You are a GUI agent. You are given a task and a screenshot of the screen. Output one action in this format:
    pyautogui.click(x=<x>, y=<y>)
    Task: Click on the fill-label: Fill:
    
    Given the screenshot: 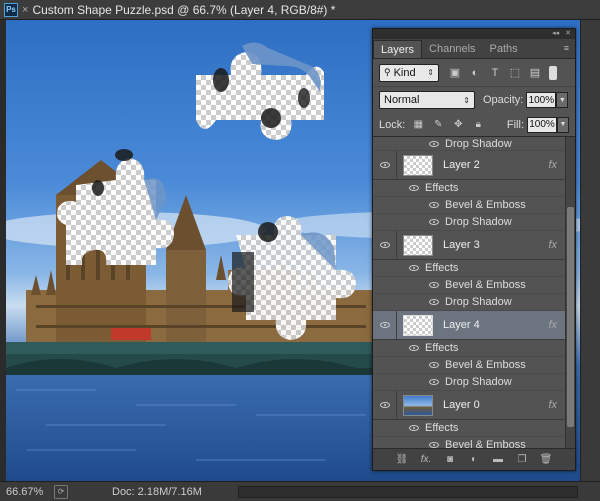 What is the action you would take?
    pyautogui.click(x=515, y=124)
    